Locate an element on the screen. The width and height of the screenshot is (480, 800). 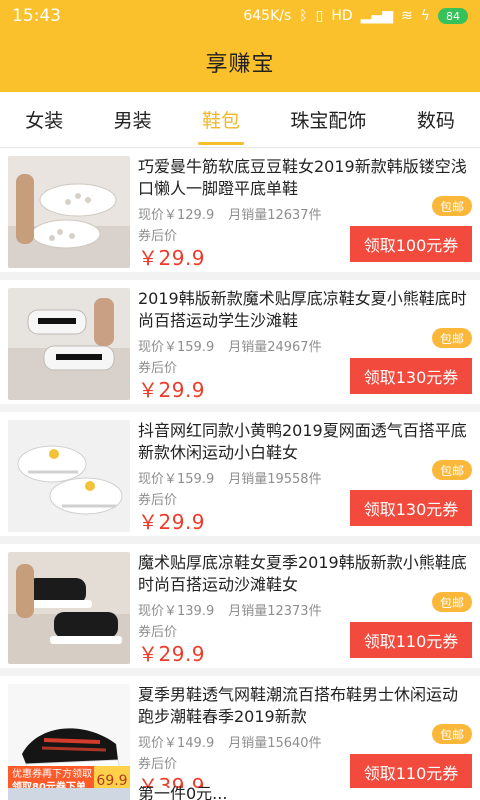
product-meta: 现价￥159.9 月销量19558件 is located at coordinates (230, 477).